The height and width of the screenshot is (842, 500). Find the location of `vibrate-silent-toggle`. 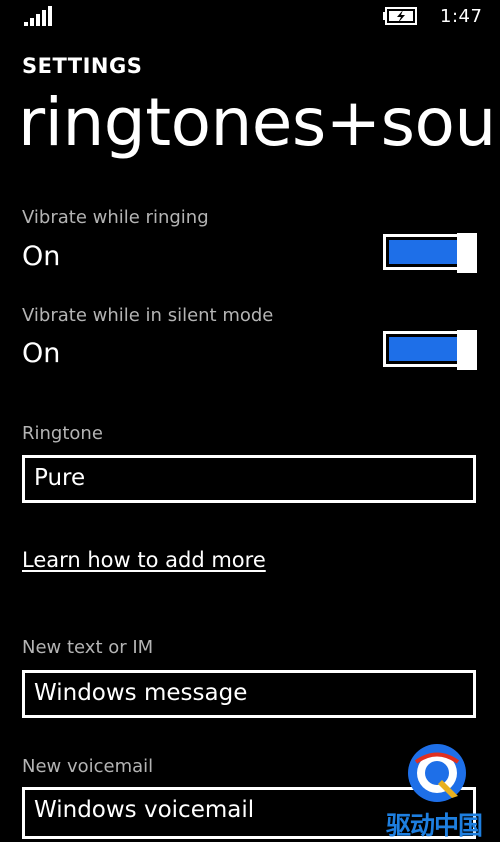

vibrate-silent-toggle is located at coordinates (430, 350).